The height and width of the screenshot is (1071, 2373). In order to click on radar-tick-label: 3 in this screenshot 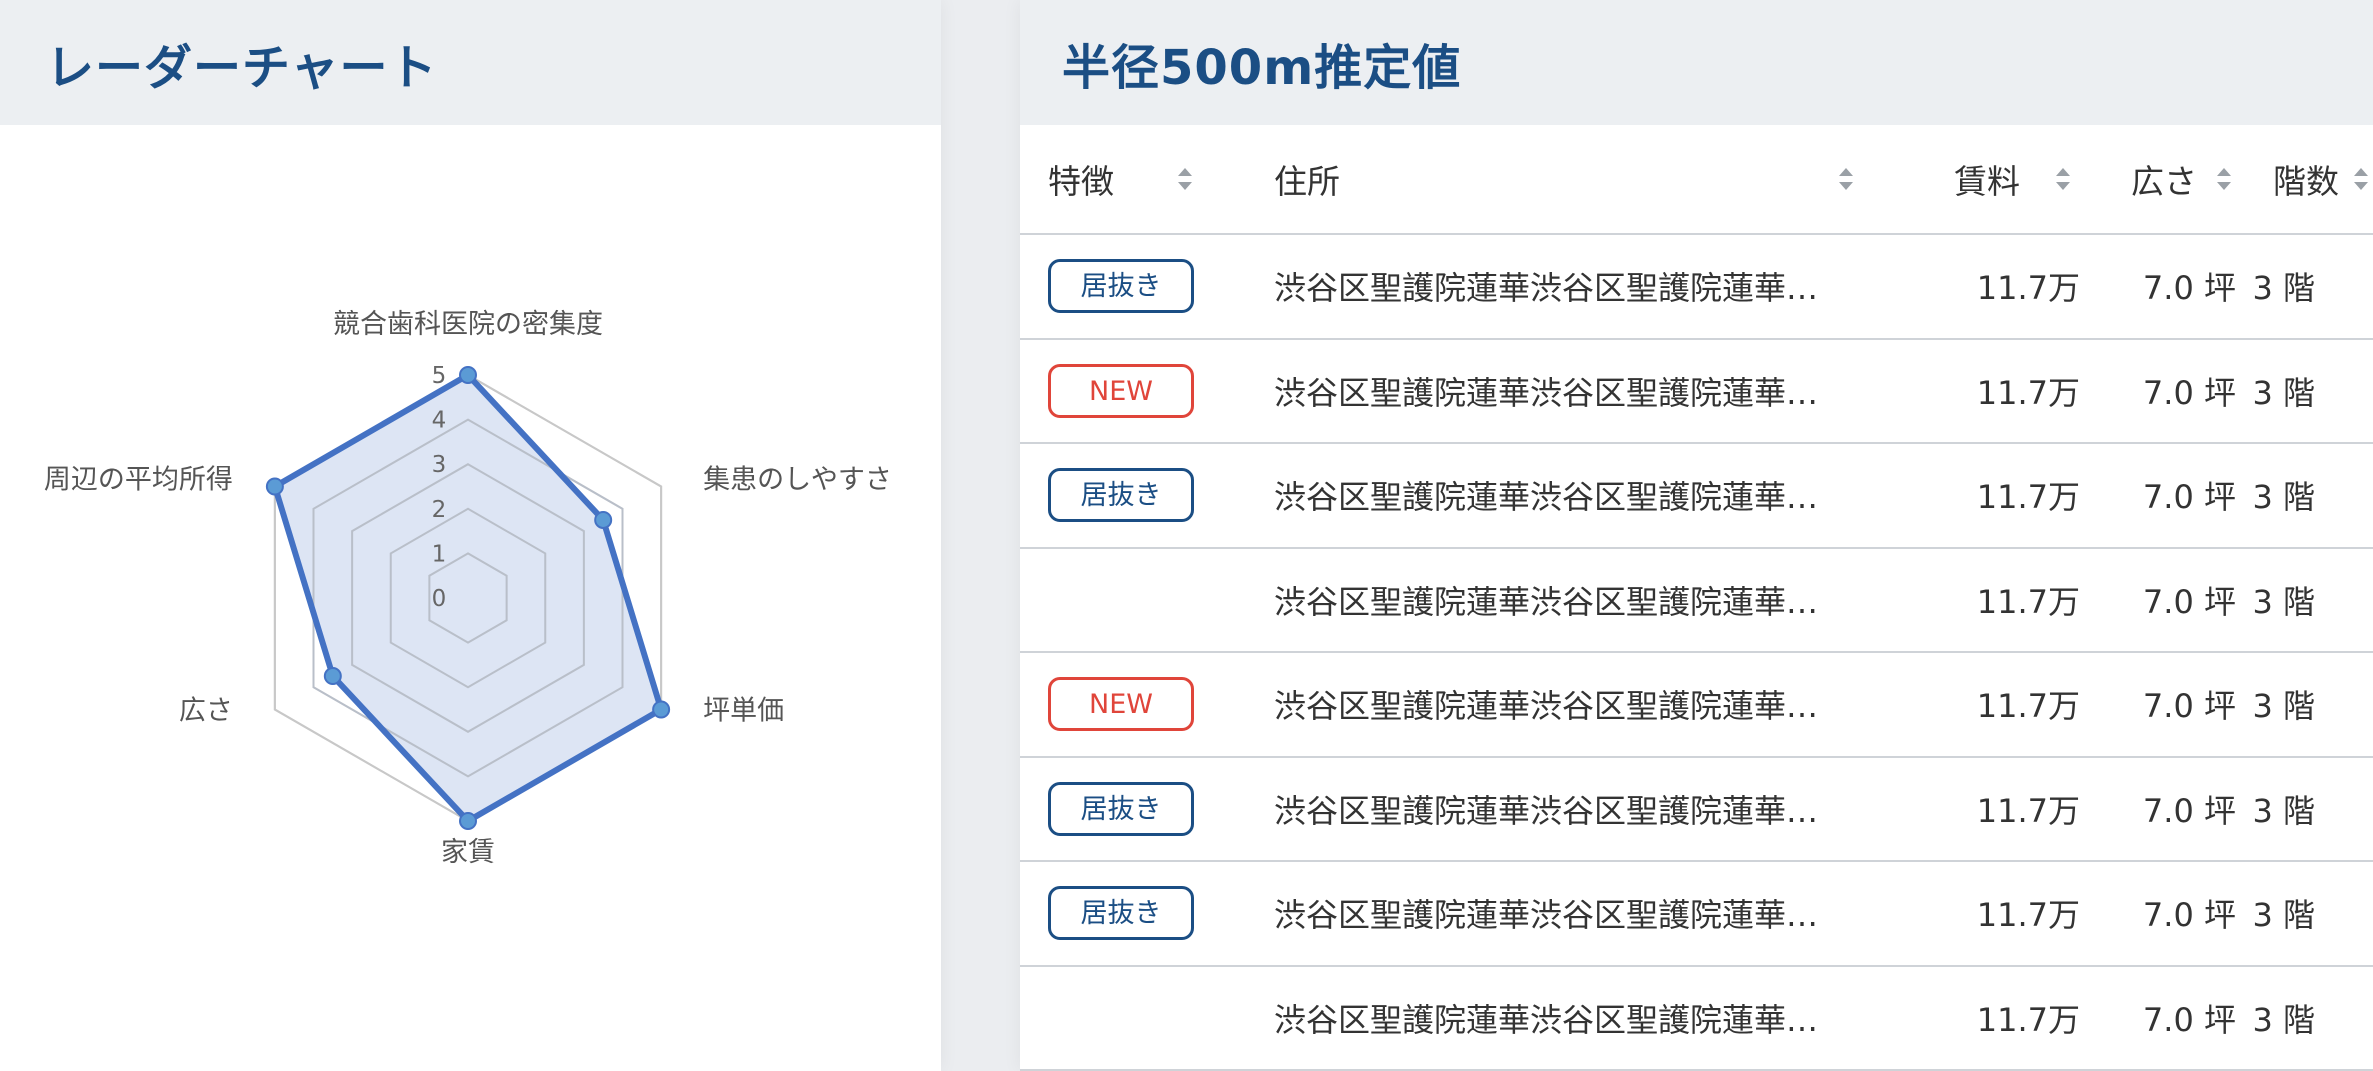, I will do `click(439, 465)`.